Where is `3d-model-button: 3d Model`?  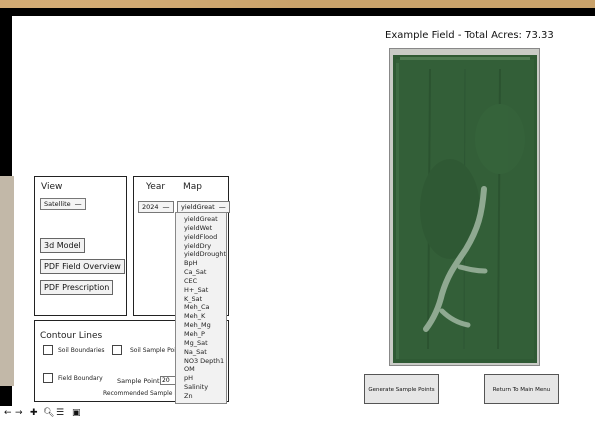 3d-model-button: 3d Model is located at coordinates (62, 245).